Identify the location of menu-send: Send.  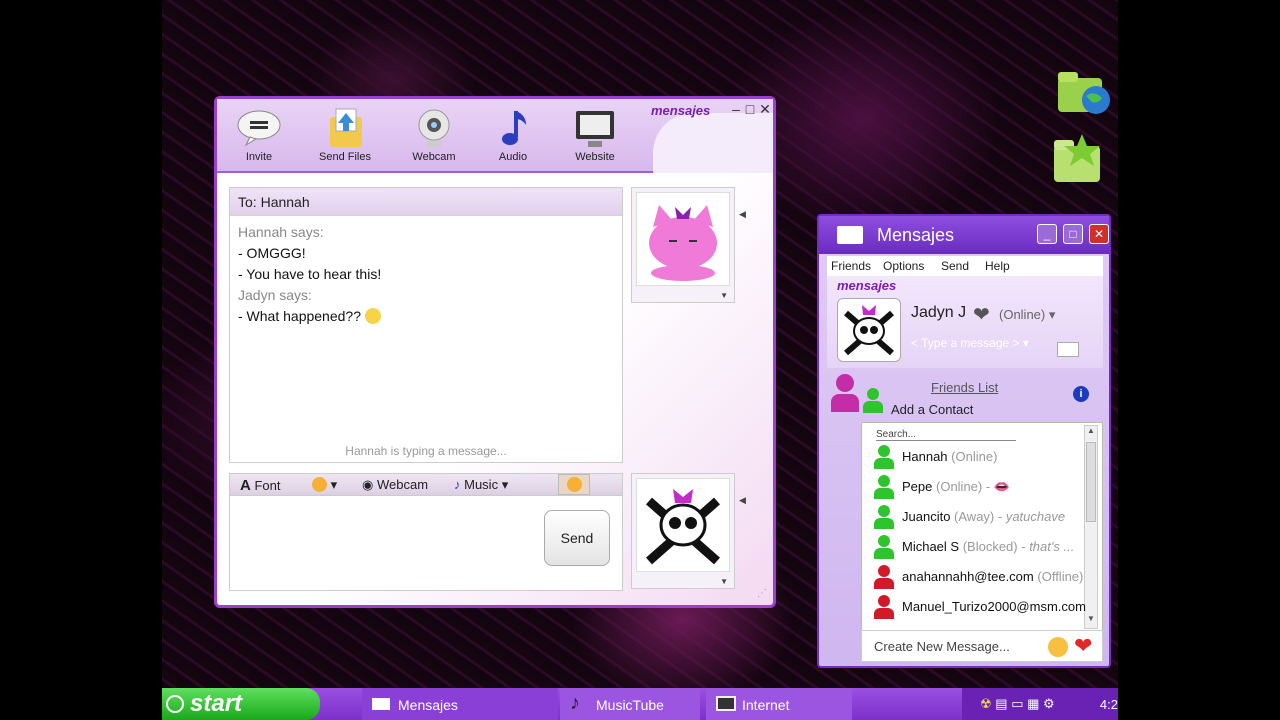
(955, 266).